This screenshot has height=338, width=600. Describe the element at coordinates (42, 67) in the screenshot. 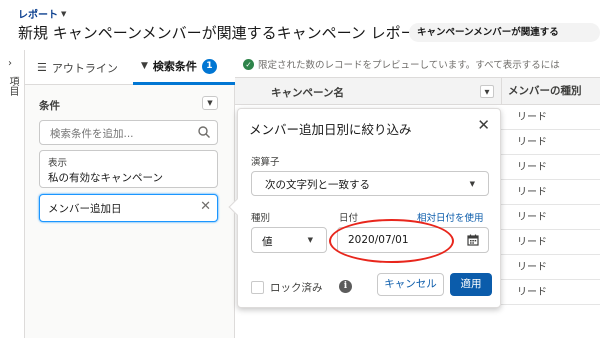

I see `list-icon: ☰` at that location.